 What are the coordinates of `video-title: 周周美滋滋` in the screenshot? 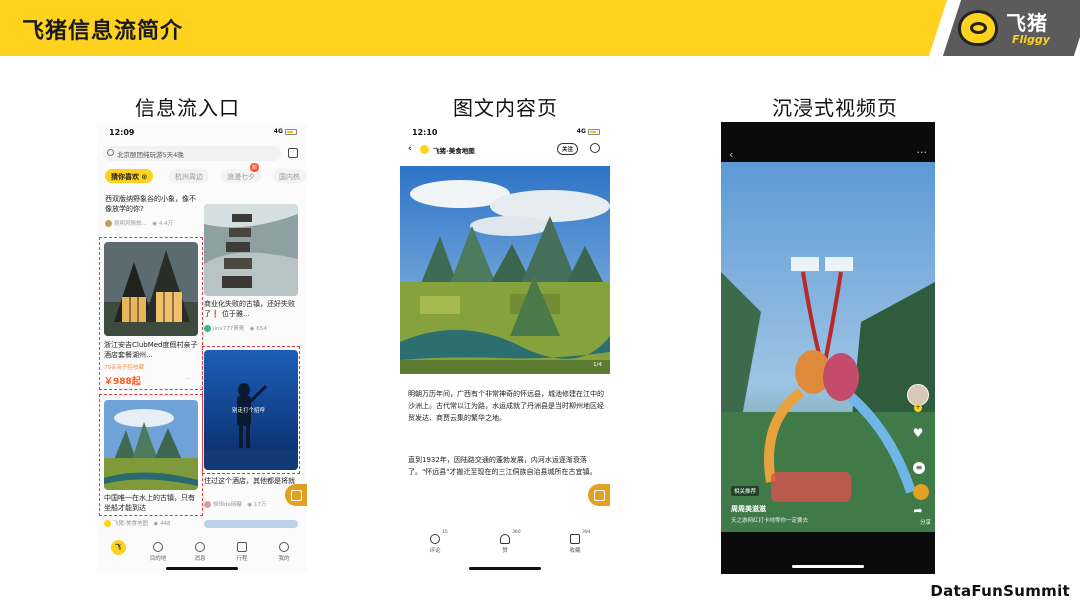 It's located at (748, 509).